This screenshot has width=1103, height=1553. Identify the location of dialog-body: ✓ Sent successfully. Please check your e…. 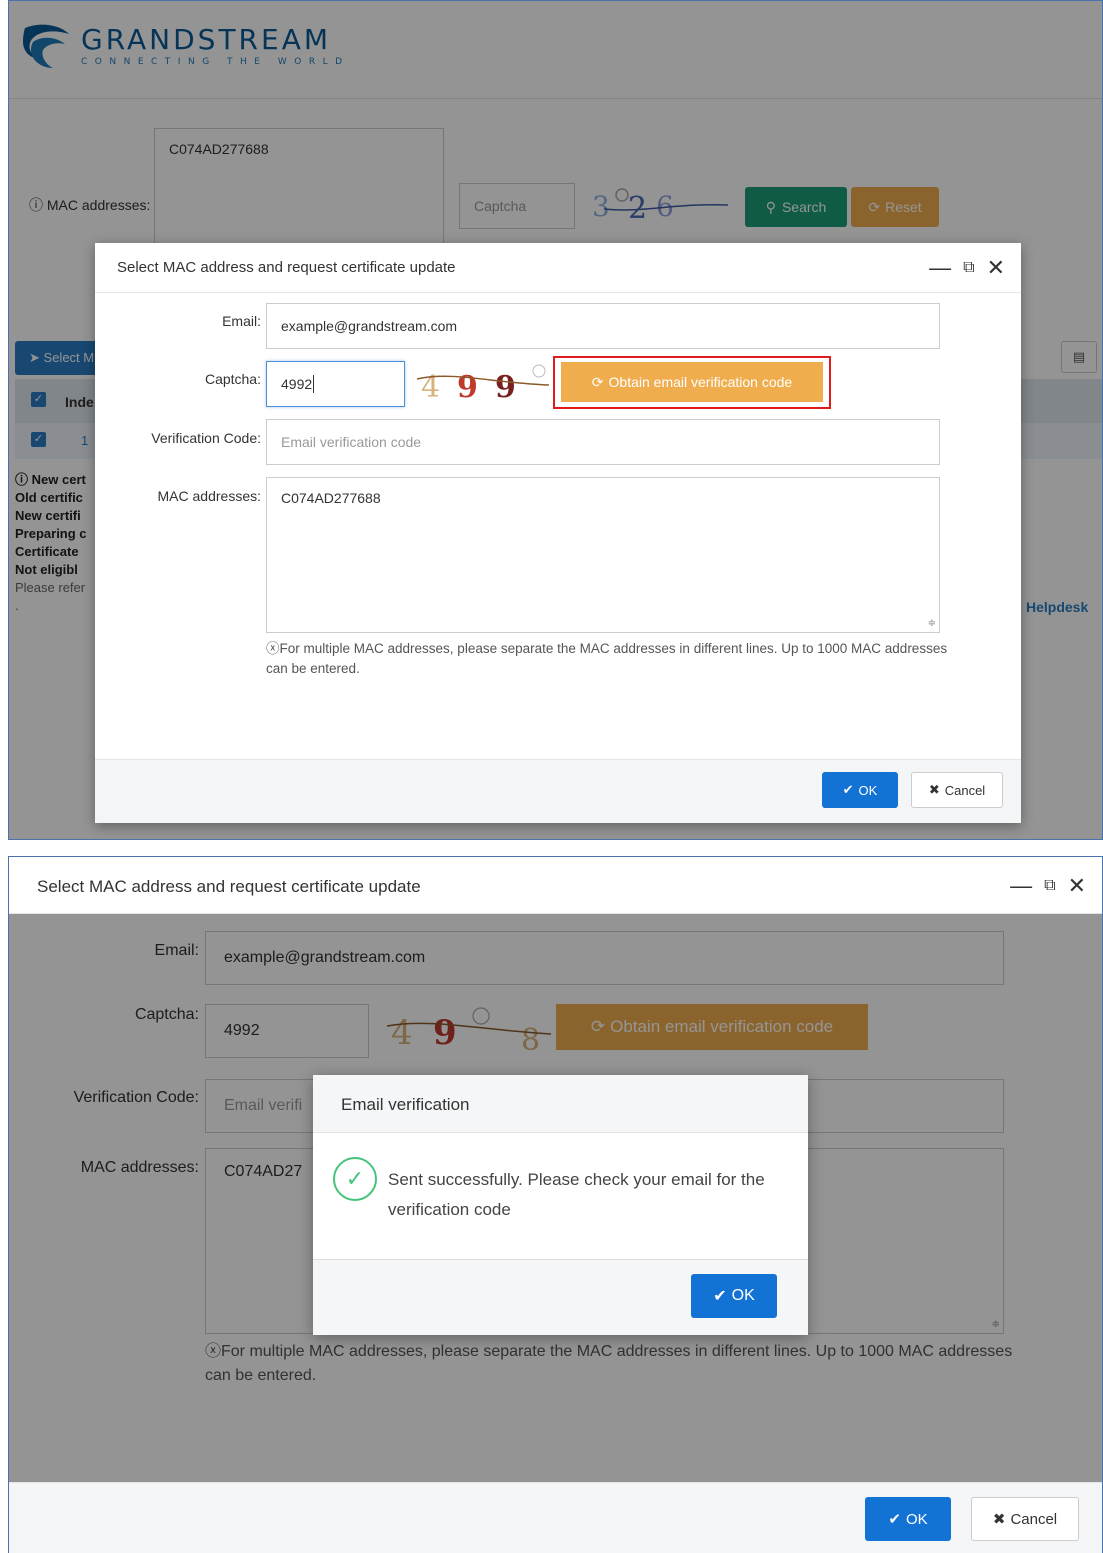
(560, 1196).